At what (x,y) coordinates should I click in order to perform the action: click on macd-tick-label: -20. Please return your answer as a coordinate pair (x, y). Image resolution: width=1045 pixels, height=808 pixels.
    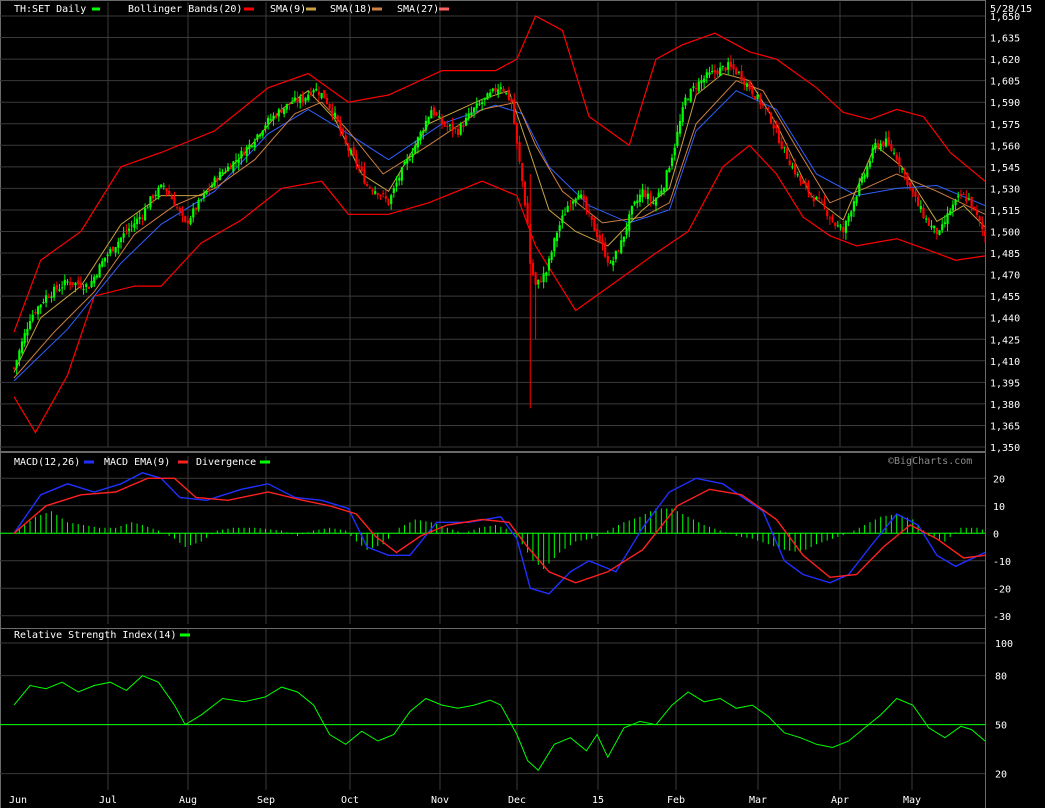
    Looking at the image, I should click on (1002, 589).